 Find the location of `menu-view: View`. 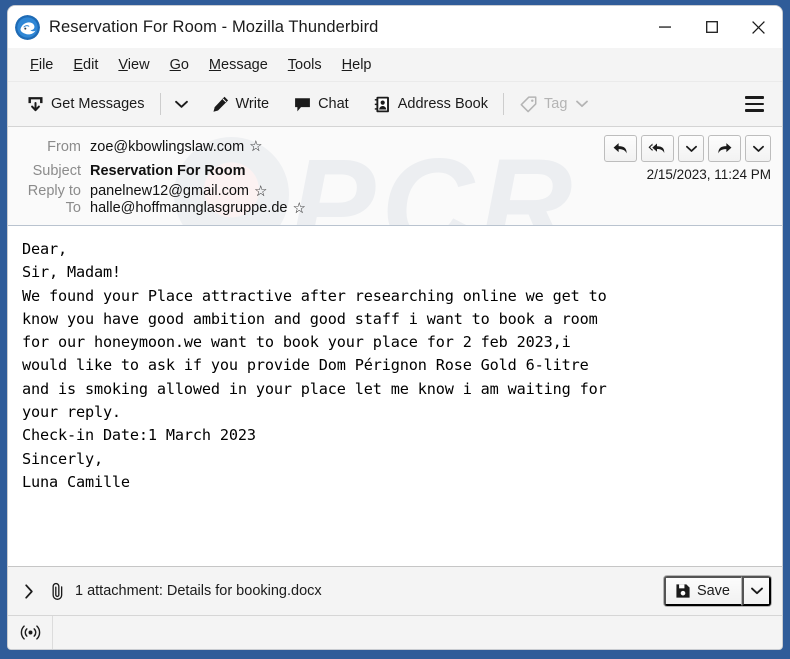

menu-view: View is located at coordinates (133, 65).